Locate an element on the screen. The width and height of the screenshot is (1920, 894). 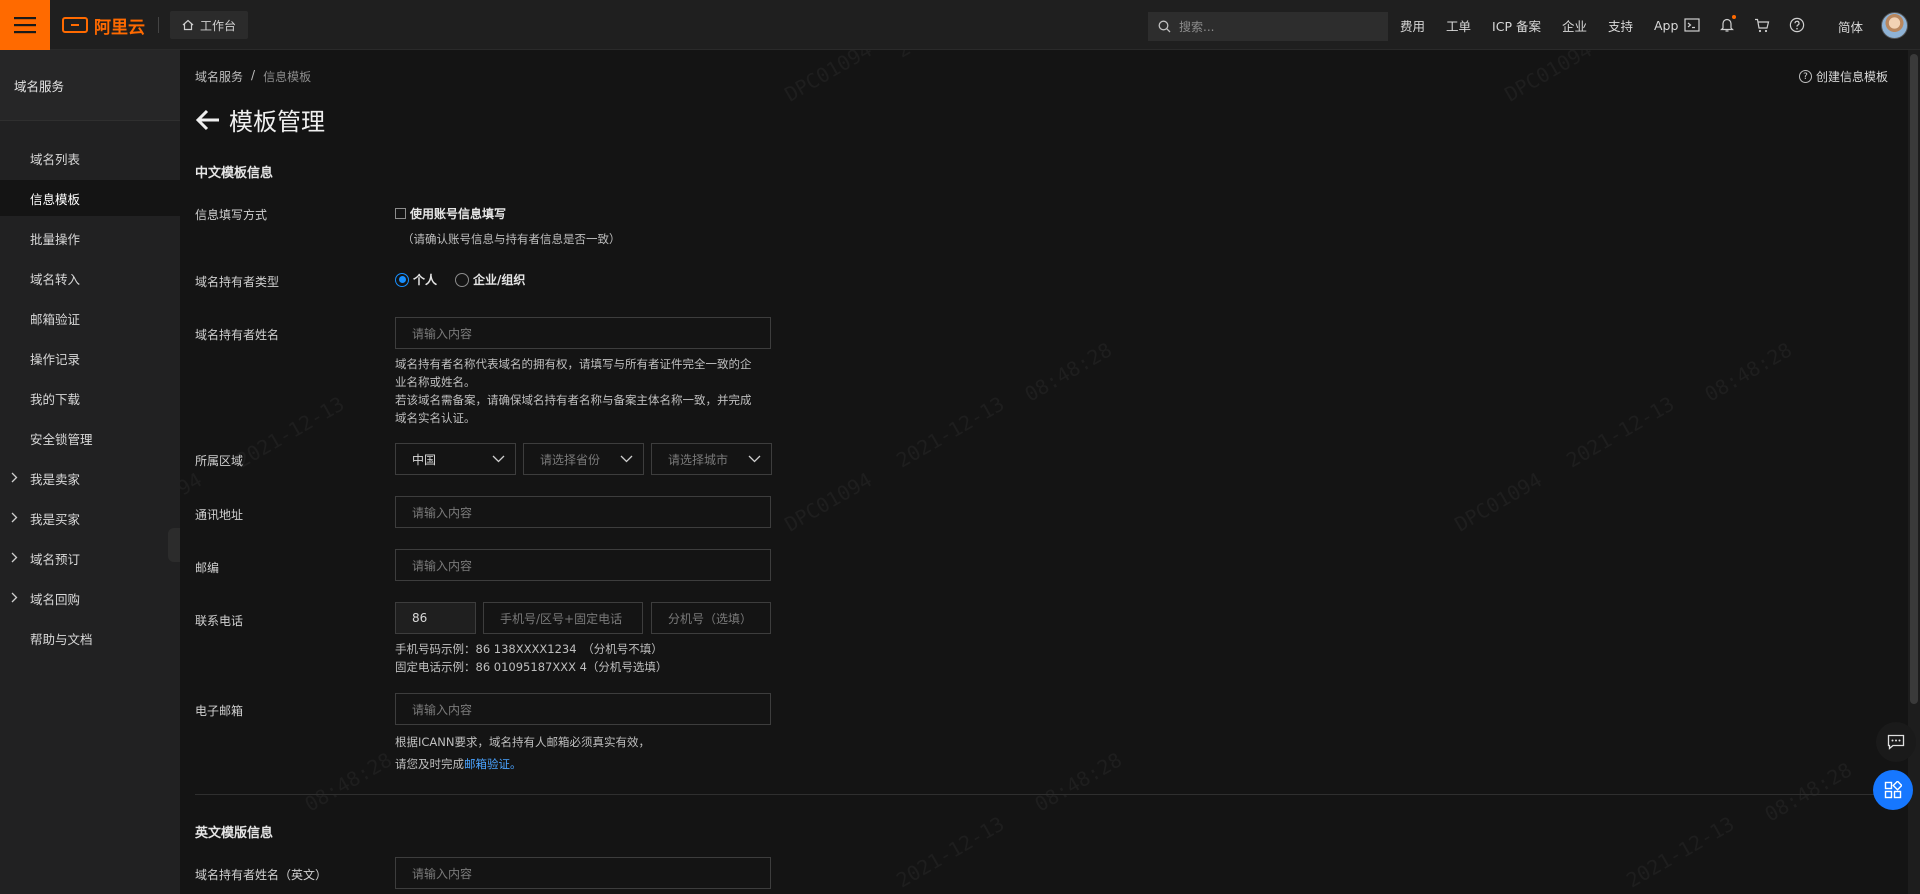
cart-icon is located at coordinates (1762, 25).